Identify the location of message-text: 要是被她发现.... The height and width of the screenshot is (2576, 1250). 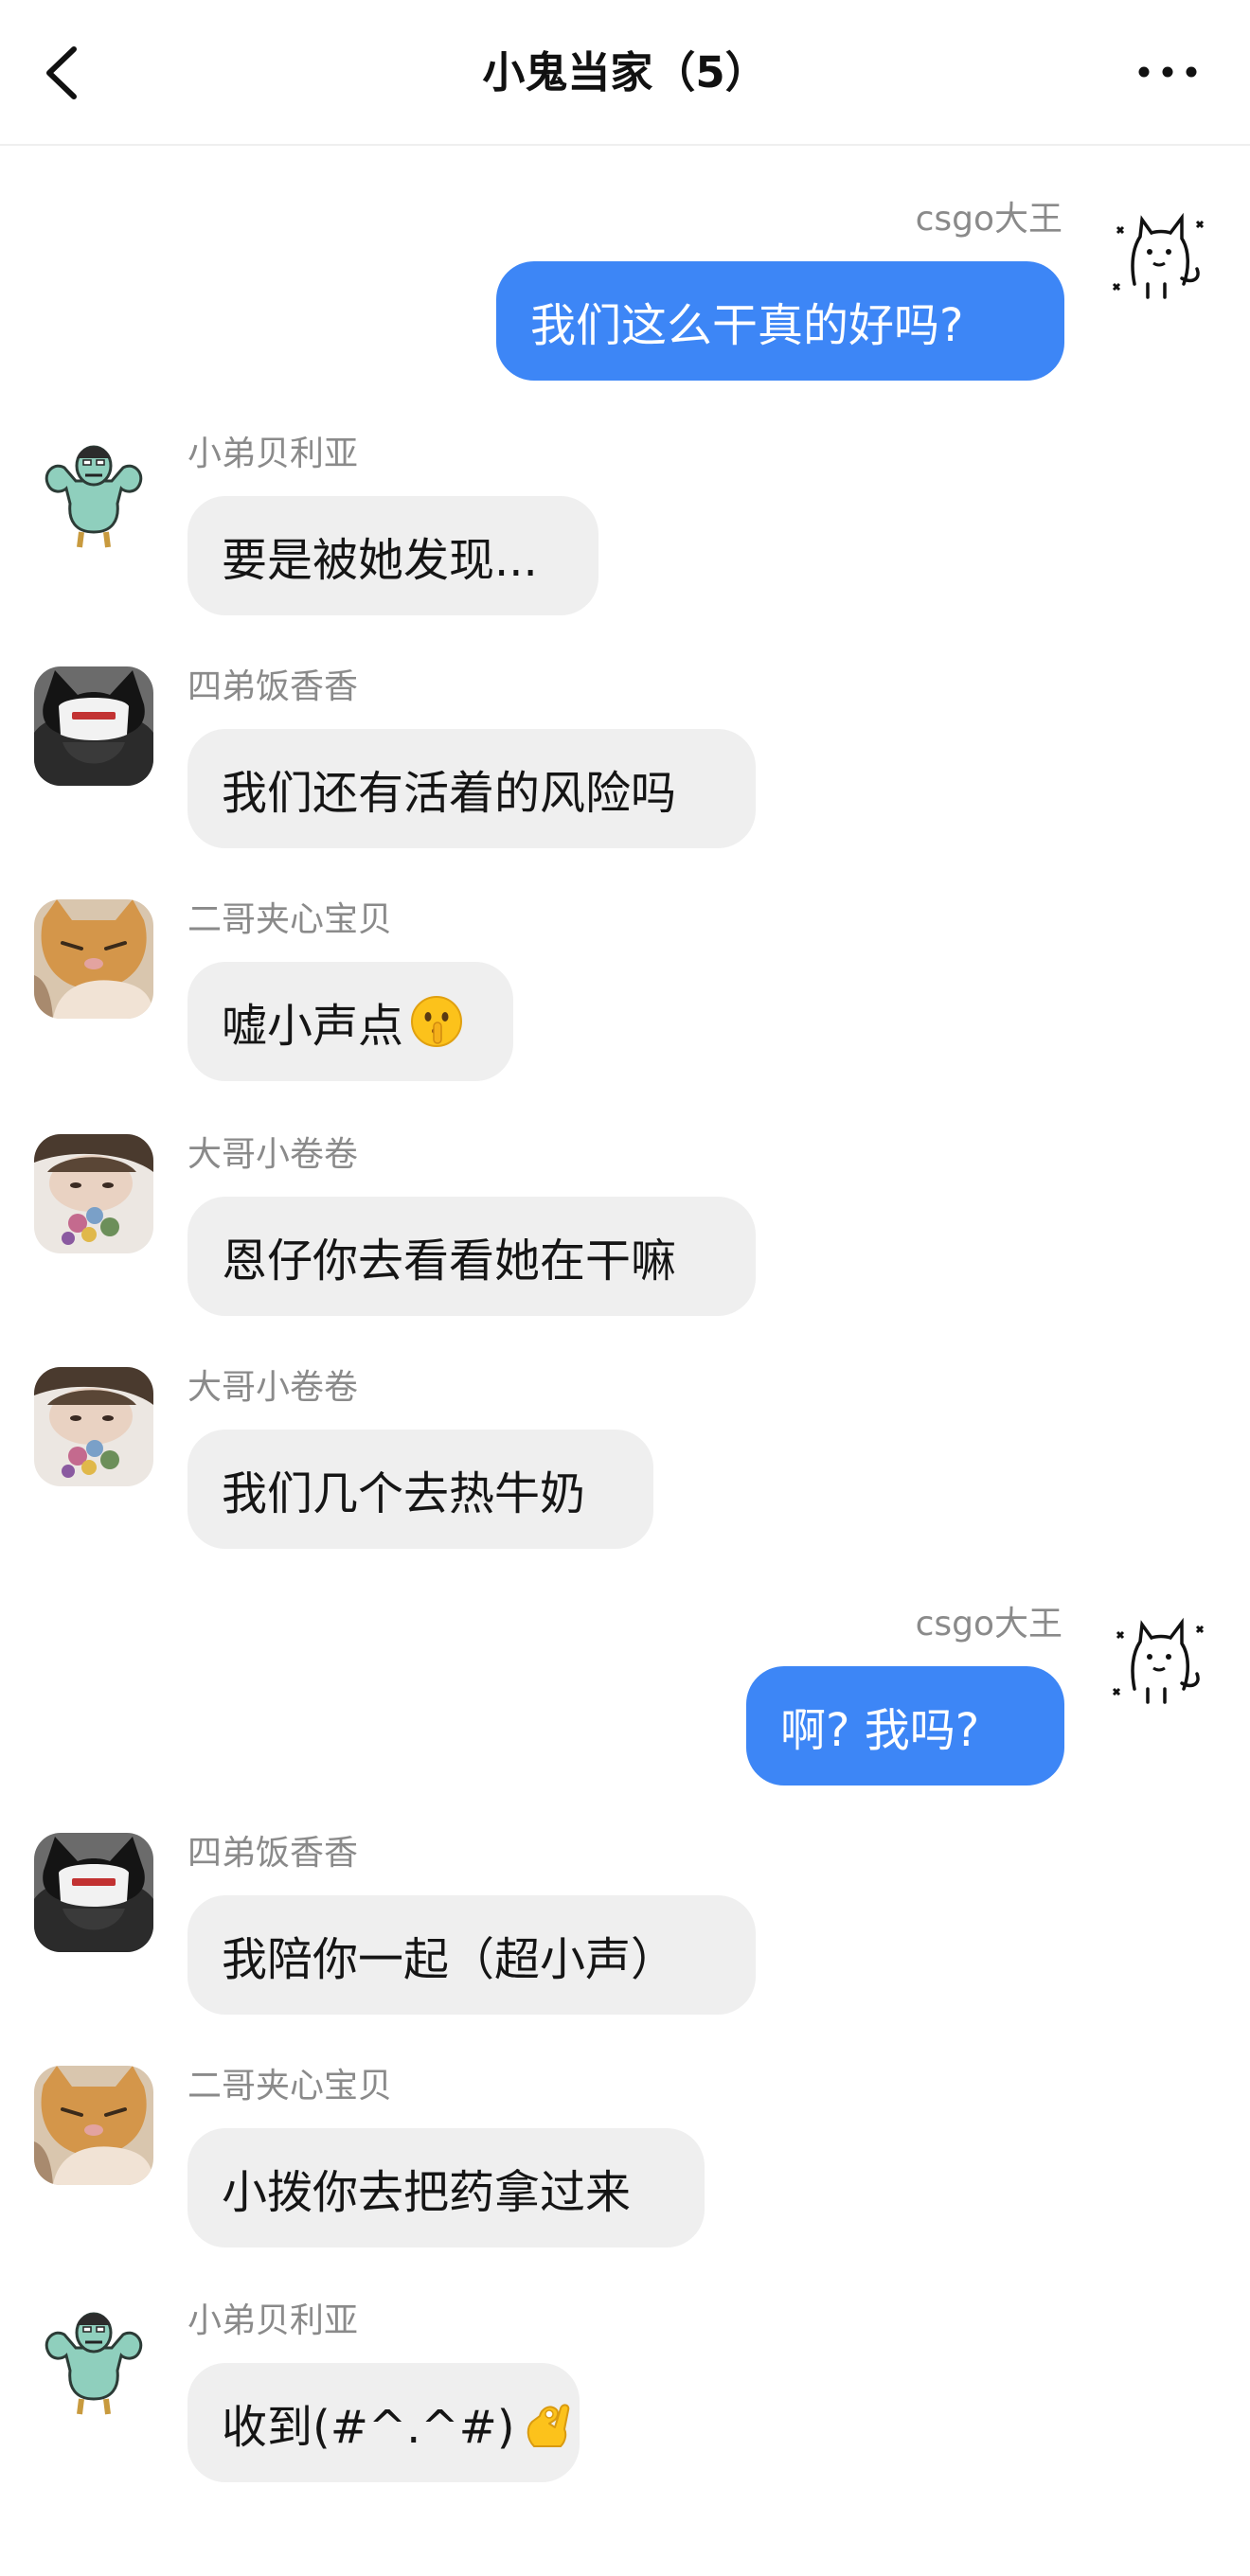
(380, 561).